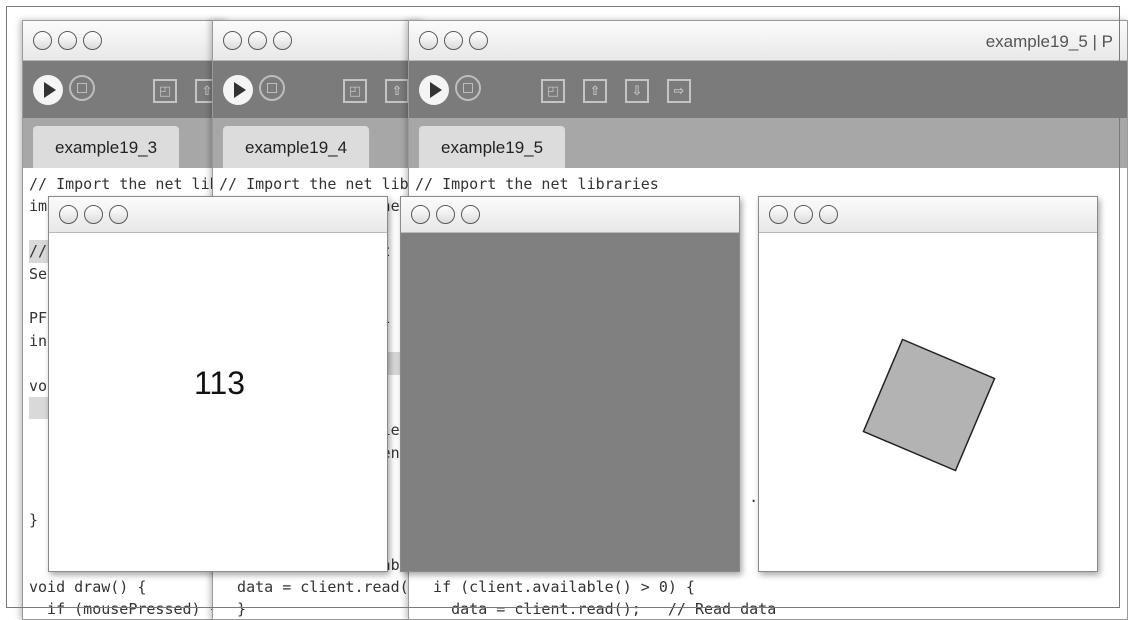 The width and height of the screenshot is (1128, 620). Describe the element at coordinates (555, 587) in the screenshot. I see `code-line: if (client.available() > 0) {` at that location.